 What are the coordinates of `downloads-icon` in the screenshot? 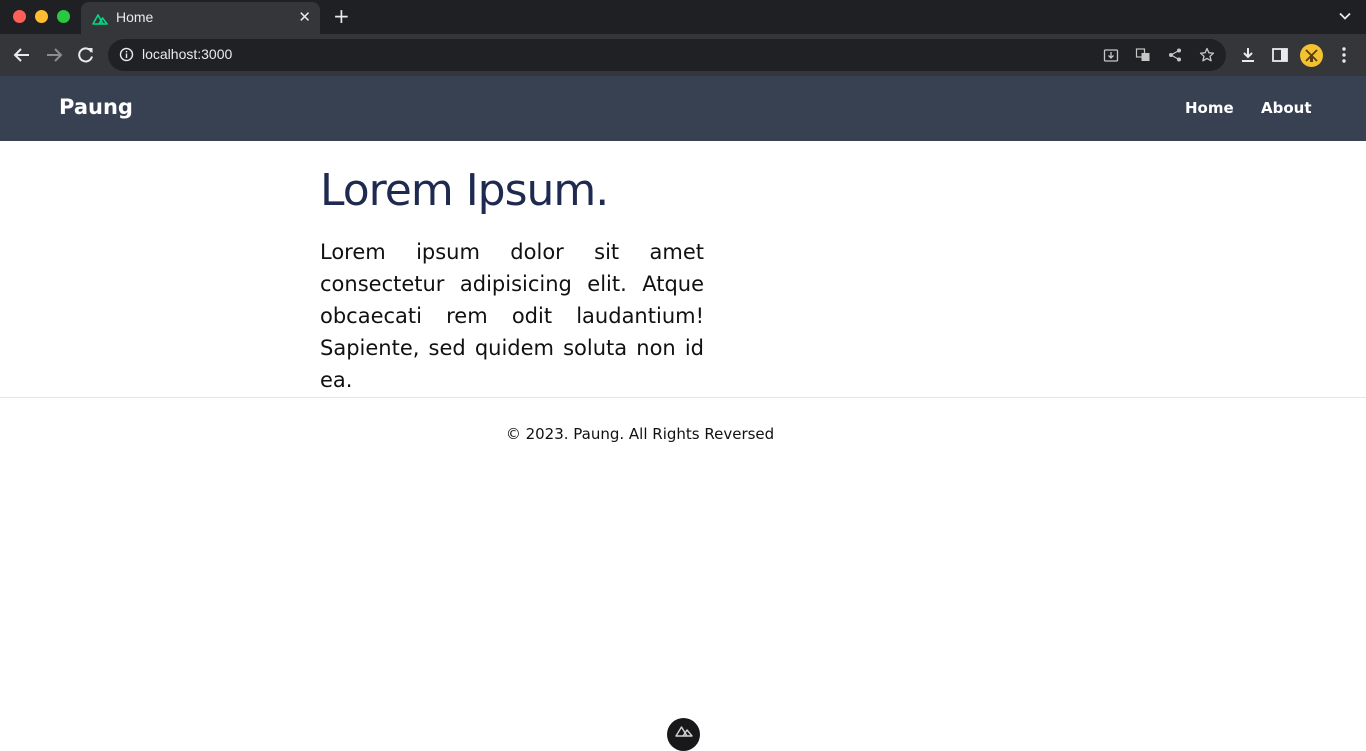 It's located at (1248, 55).